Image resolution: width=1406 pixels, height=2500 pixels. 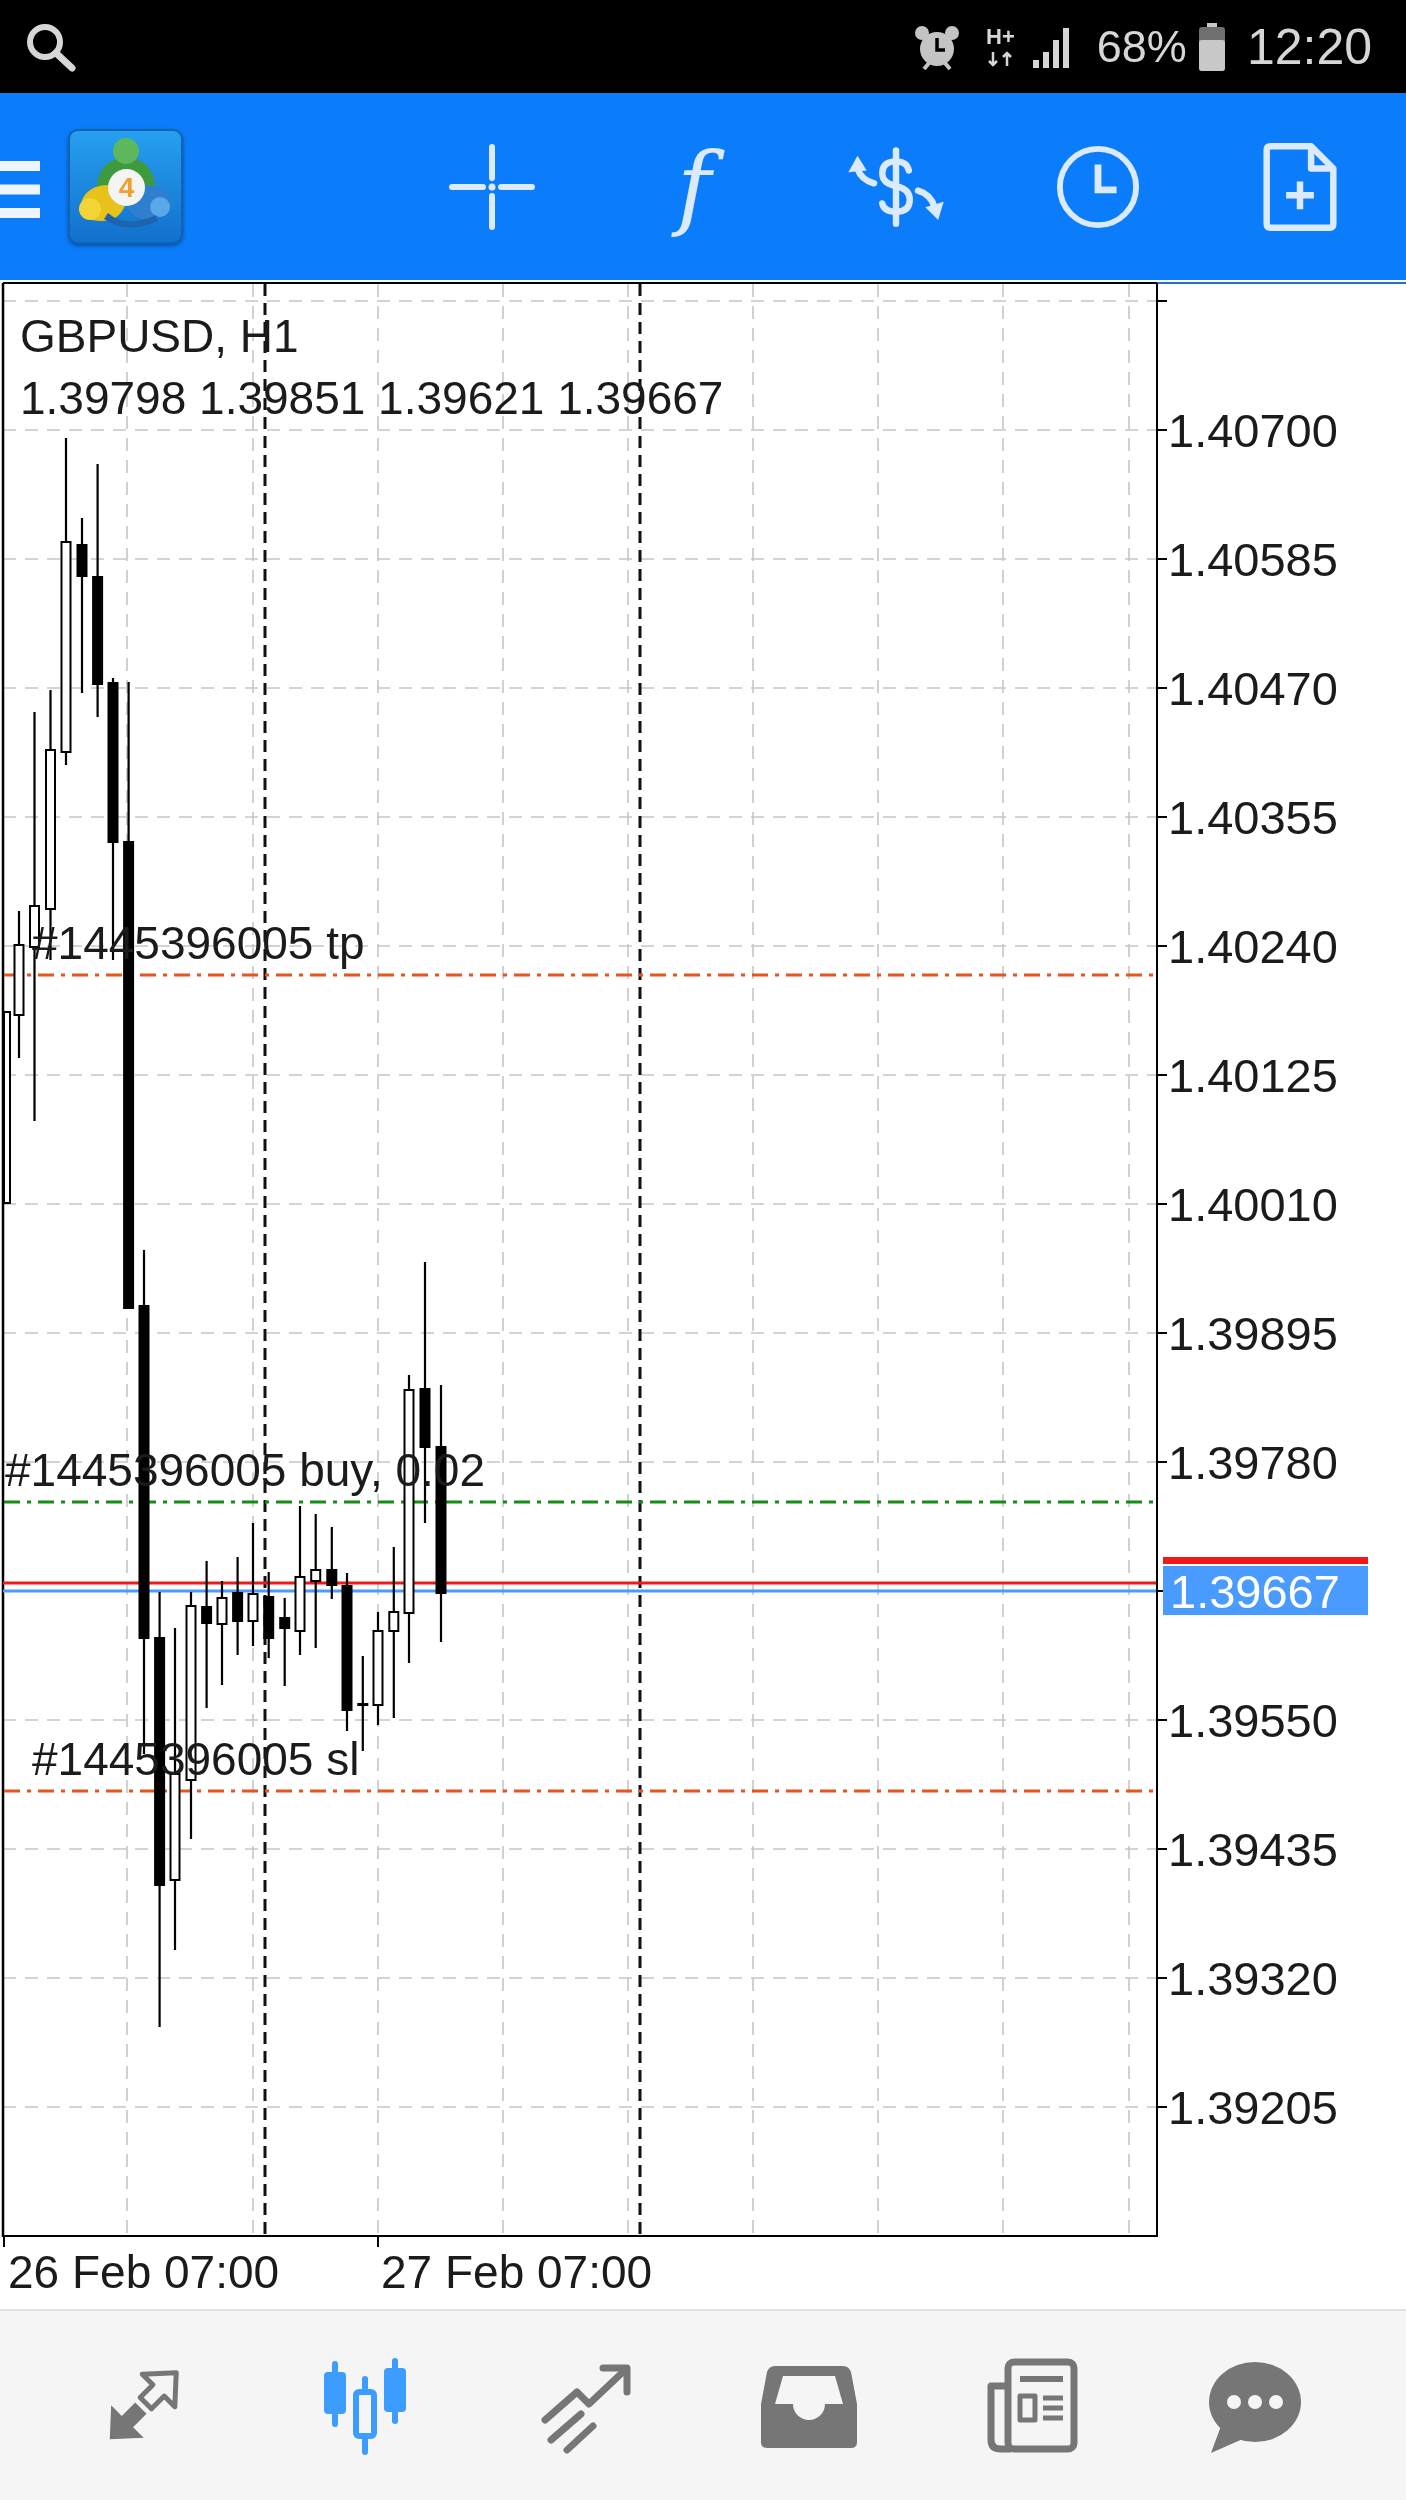 I want to click on network-type-label: H+, so click(x=1000, y=37).